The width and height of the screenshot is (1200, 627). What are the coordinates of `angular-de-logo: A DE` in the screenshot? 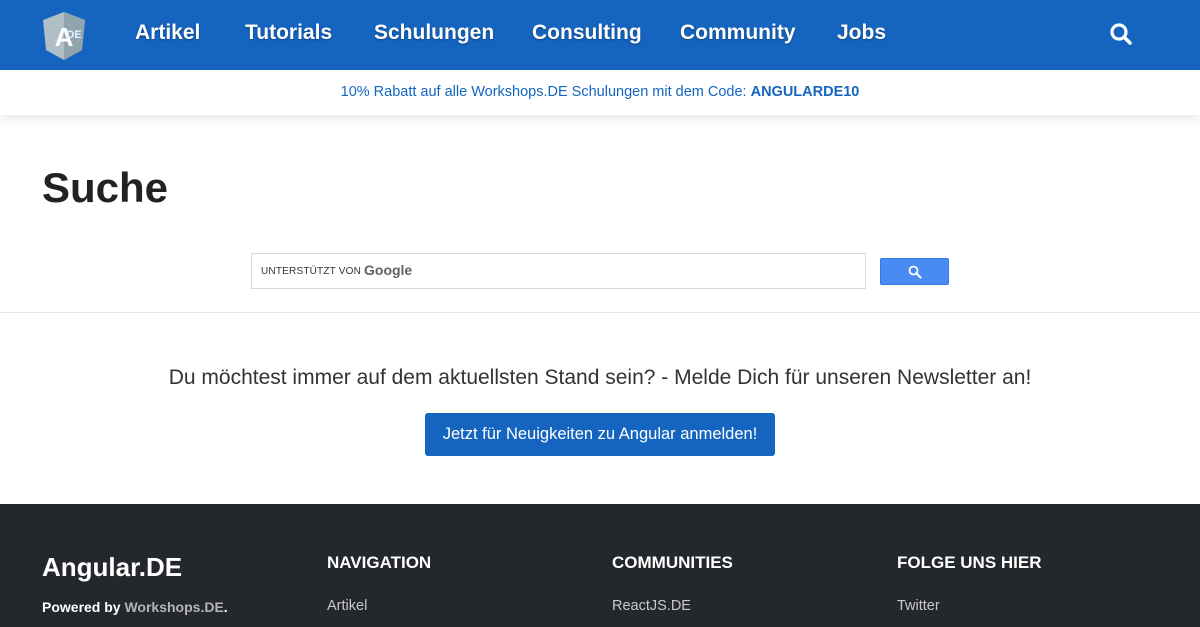 It's located at (64, 36).